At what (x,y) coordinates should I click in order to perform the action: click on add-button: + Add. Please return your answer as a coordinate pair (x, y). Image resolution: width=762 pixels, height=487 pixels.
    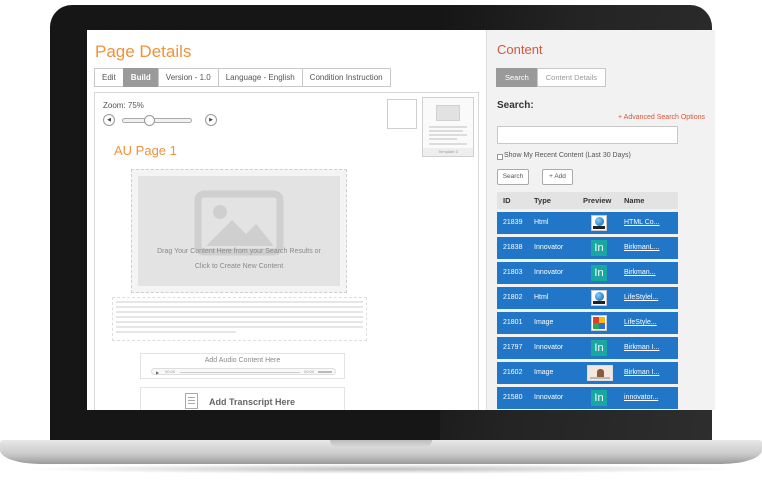
    Looking at the image, I should click on (557, 177).